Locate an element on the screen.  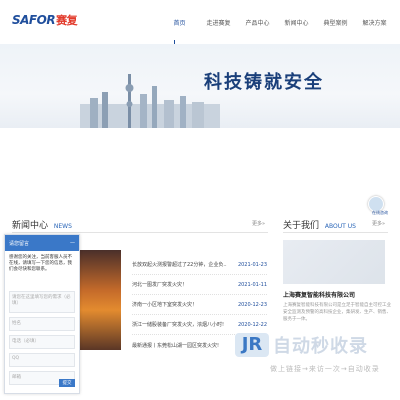
site-logo: SAFOR赛复 is located at coordinates (45, 20).